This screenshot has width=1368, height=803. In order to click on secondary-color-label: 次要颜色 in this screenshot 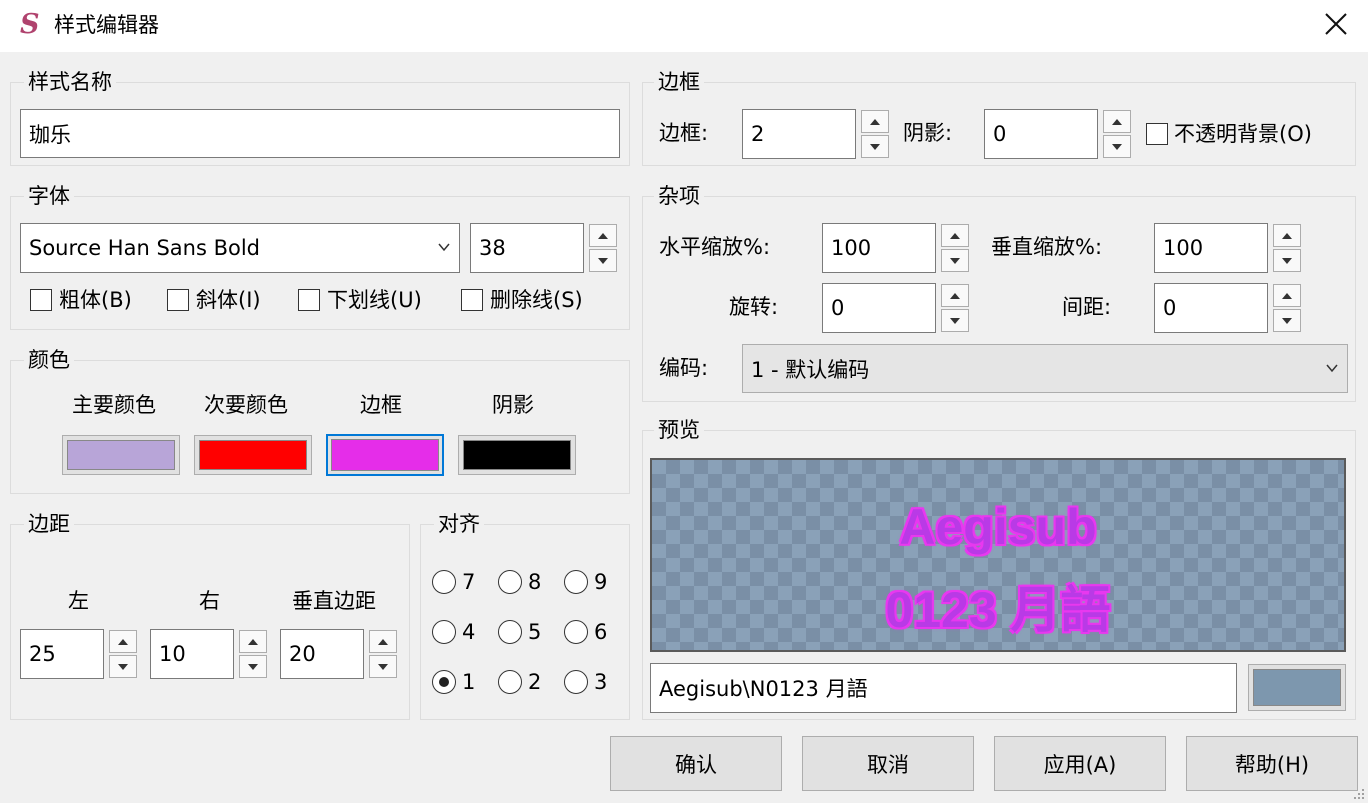, I will do `click(246, 405)`.